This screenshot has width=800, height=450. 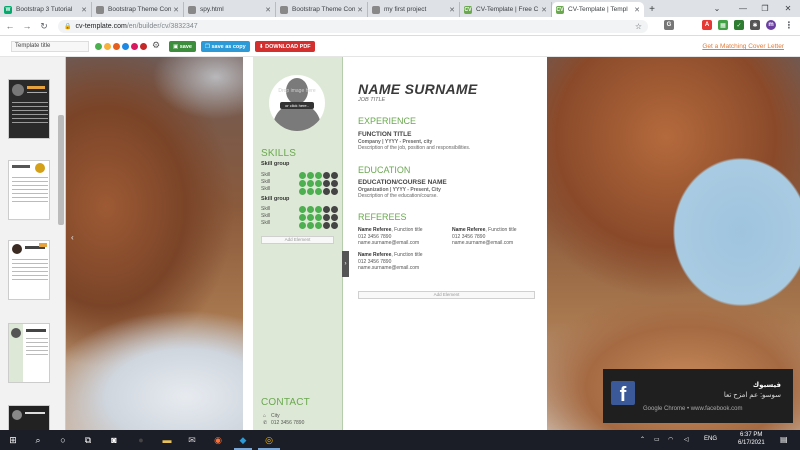 I want to click on cv-job-title: JOB TITLE, so click(x=371, y=100).